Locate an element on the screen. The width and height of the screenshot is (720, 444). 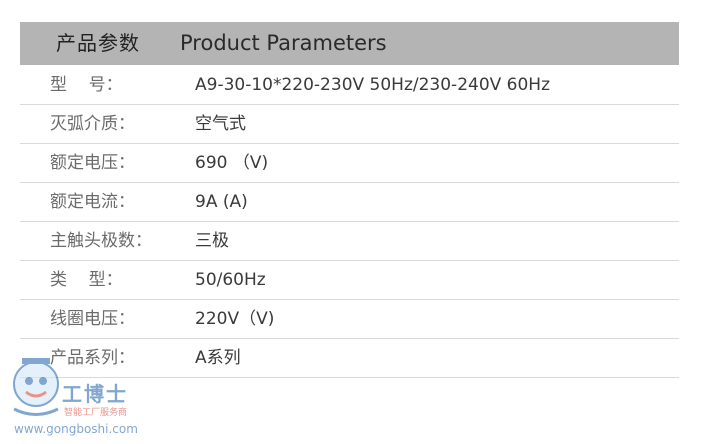
param-row-main-poles: 主触头极数： 三极 is located at coordinates (349, 241).